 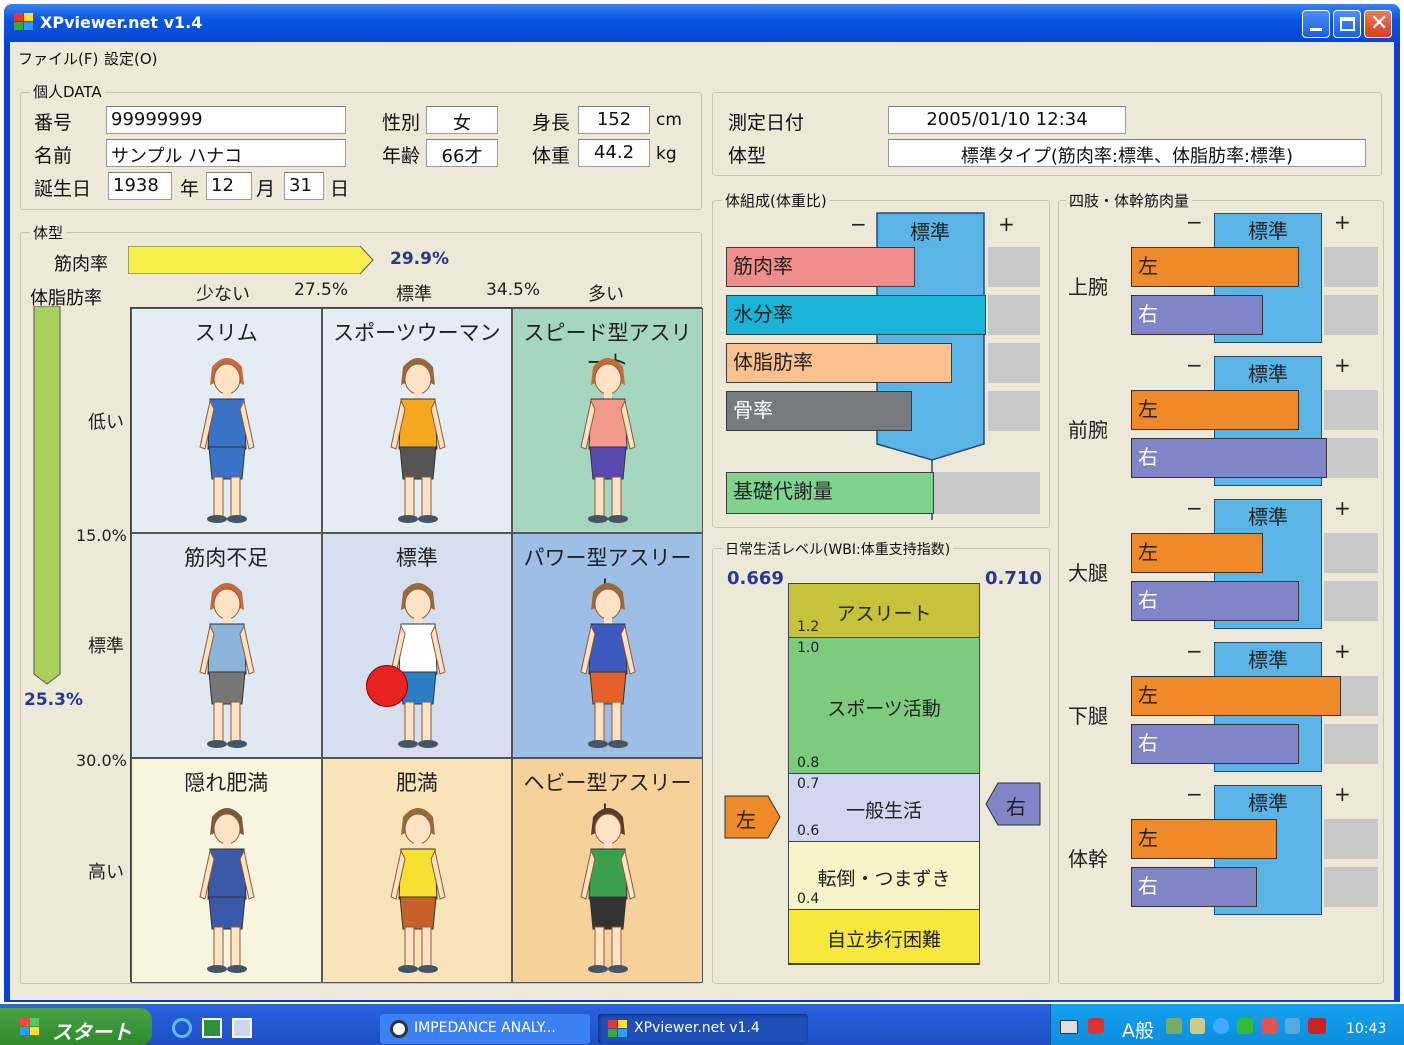 I want to click on date-field: 2005/01/10 12:34, so click(x=1007, y=120).